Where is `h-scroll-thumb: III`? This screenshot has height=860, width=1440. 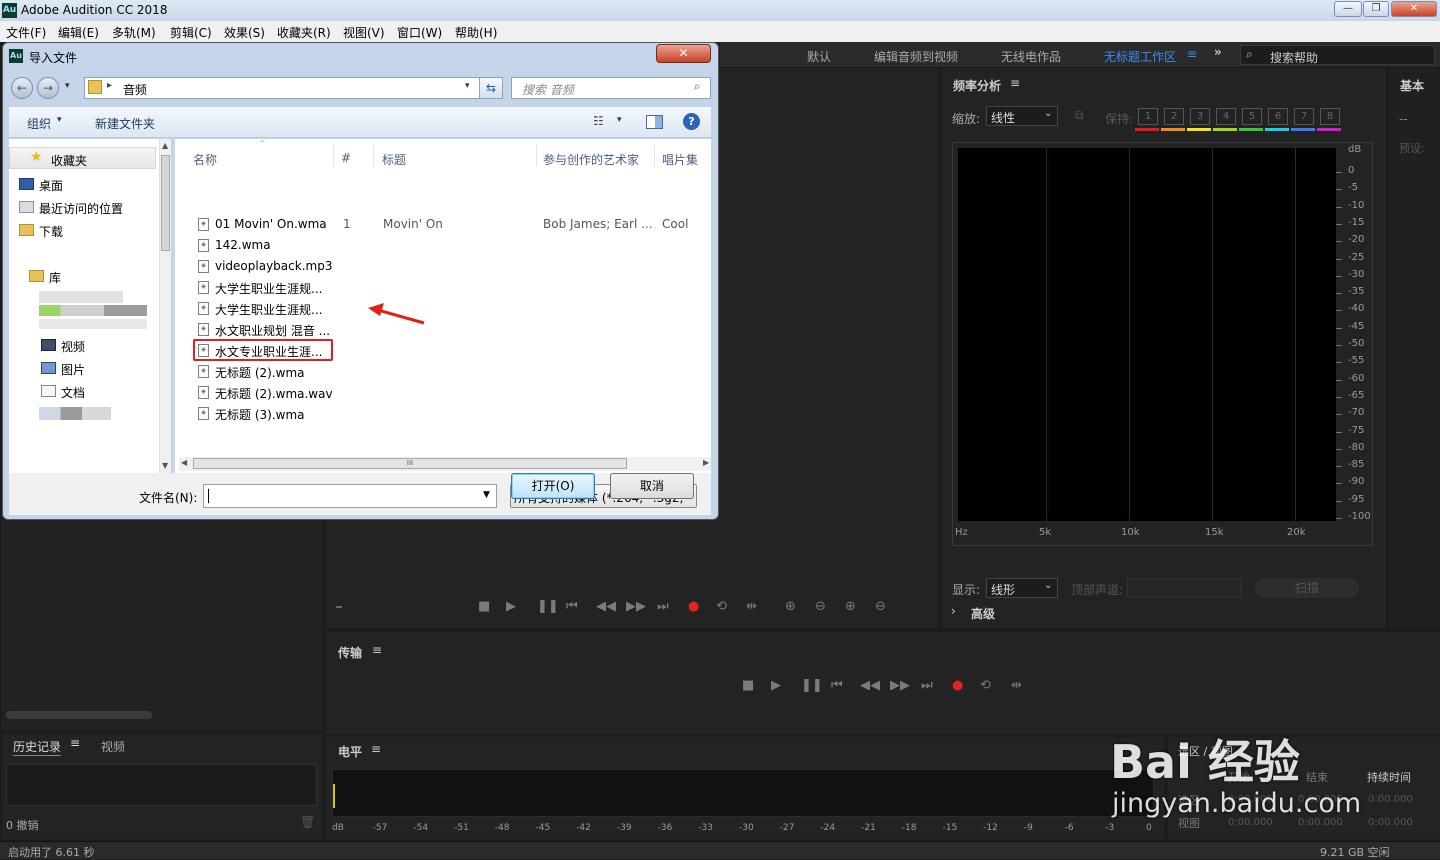
h-scroll-thumb: III is located at coordinates (410, 463).